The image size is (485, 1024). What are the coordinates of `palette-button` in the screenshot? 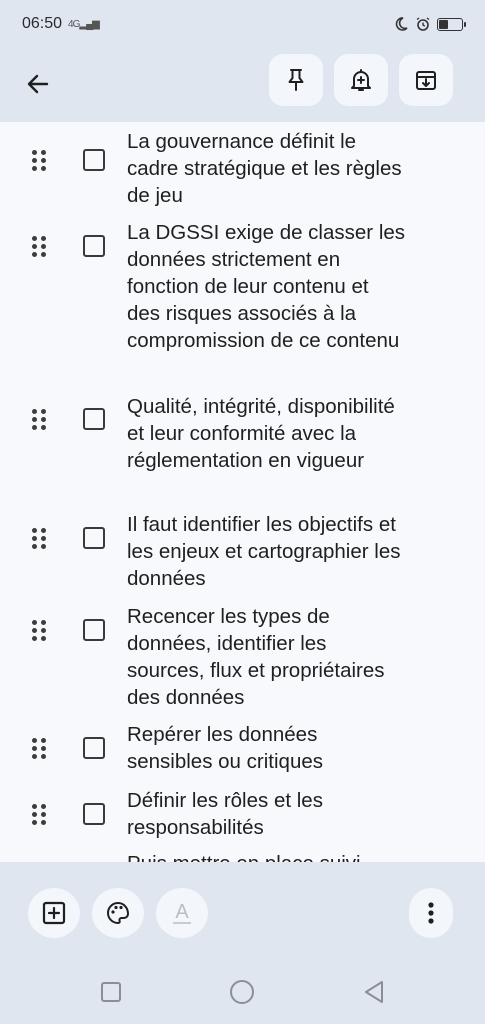 It's located at (118, 913).